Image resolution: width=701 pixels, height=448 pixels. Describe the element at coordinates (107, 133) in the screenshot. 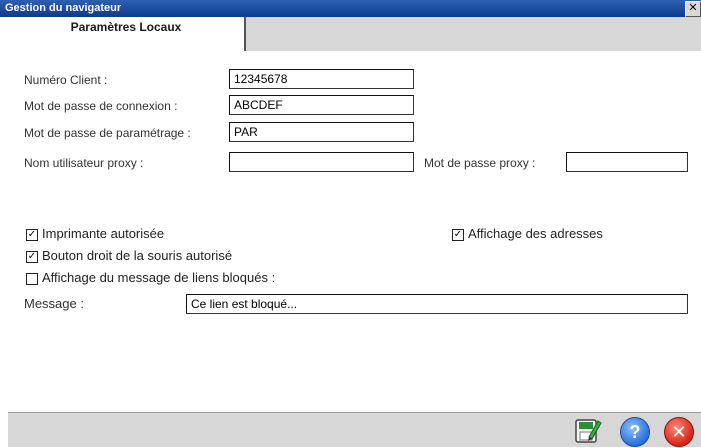

I see `settings-password-label: Mot de passe de paramétrage :` at that location.